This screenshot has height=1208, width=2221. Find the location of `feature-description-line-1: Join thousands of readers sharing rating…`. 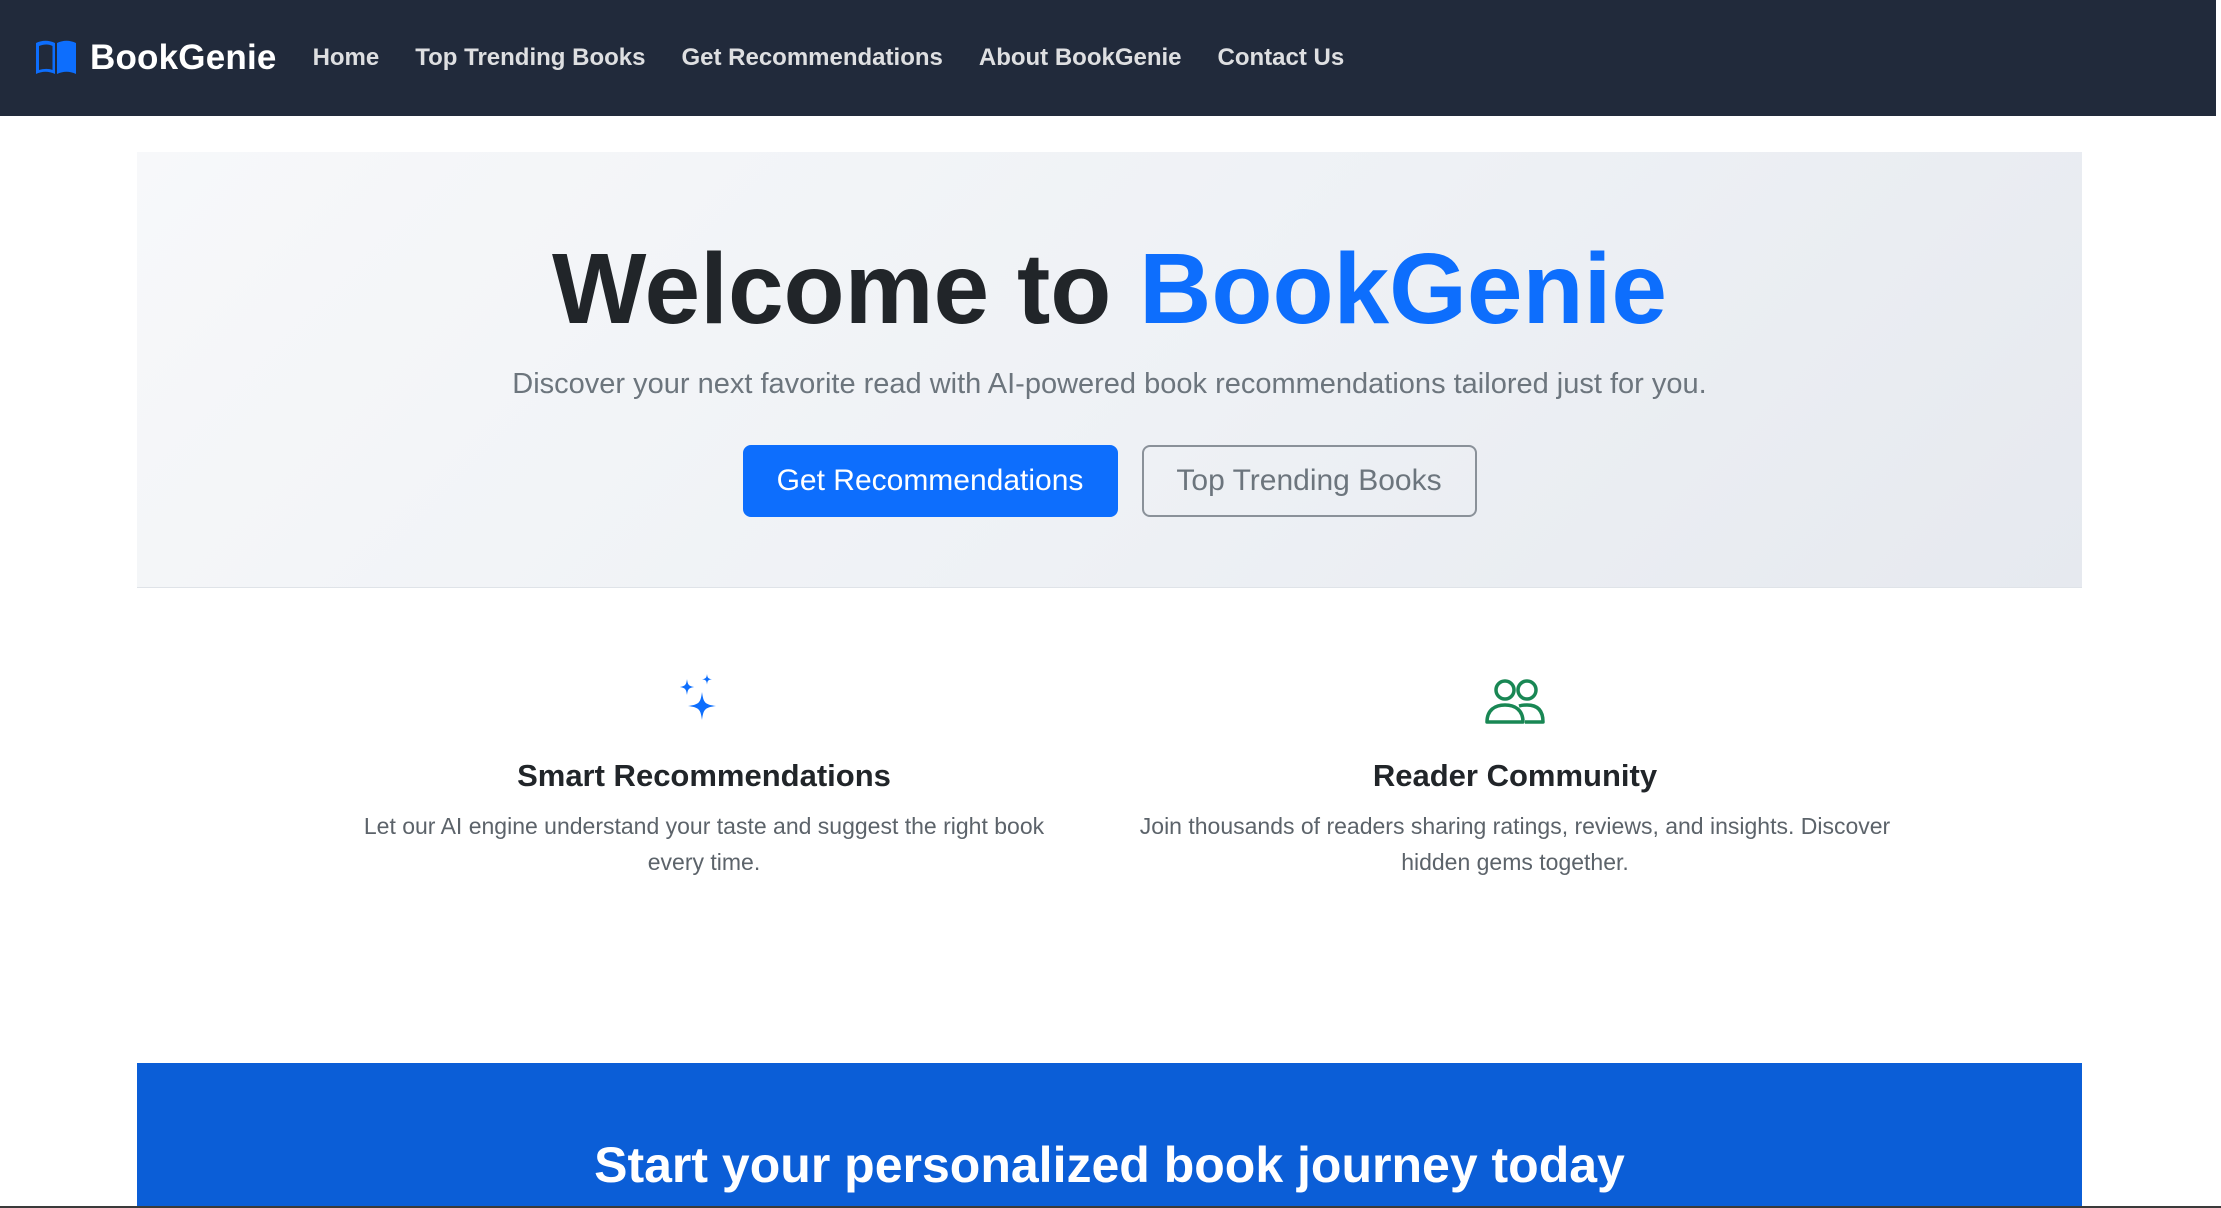

feature-description-line-1: Join thousands of readers sharing rating… is located at coordinates (1515, 826).